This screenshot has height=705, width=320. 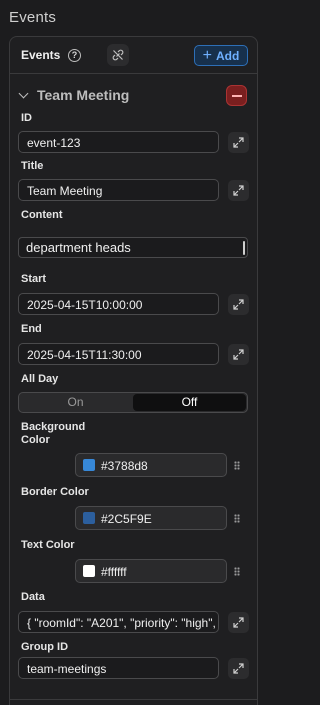 I want to click on data-expand-button, so click(x=238, y=622).